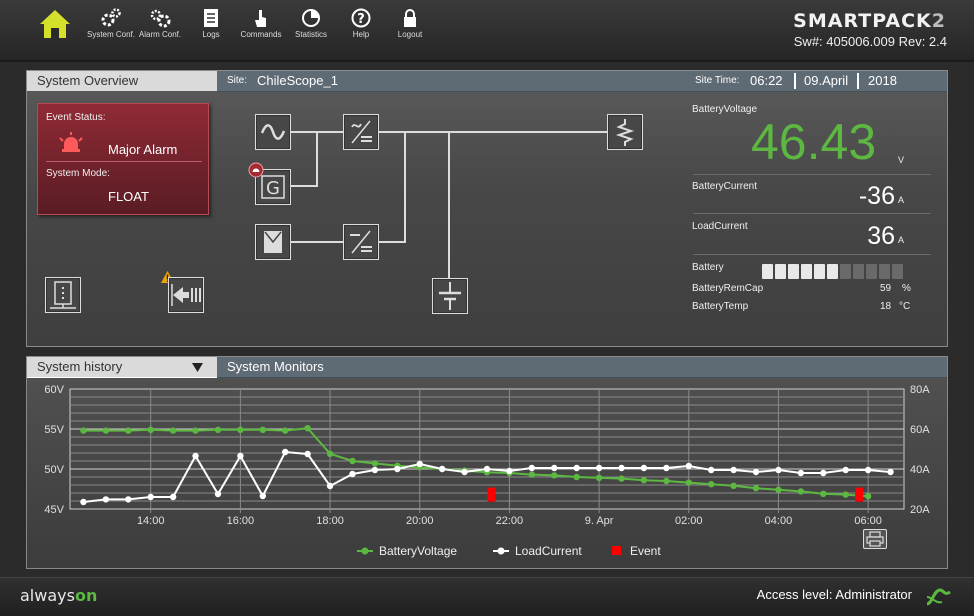 Image resolution: width=974 pixels, height=616 pixels. I want to click on battery-voltage-unit: V, so click(901, 160).